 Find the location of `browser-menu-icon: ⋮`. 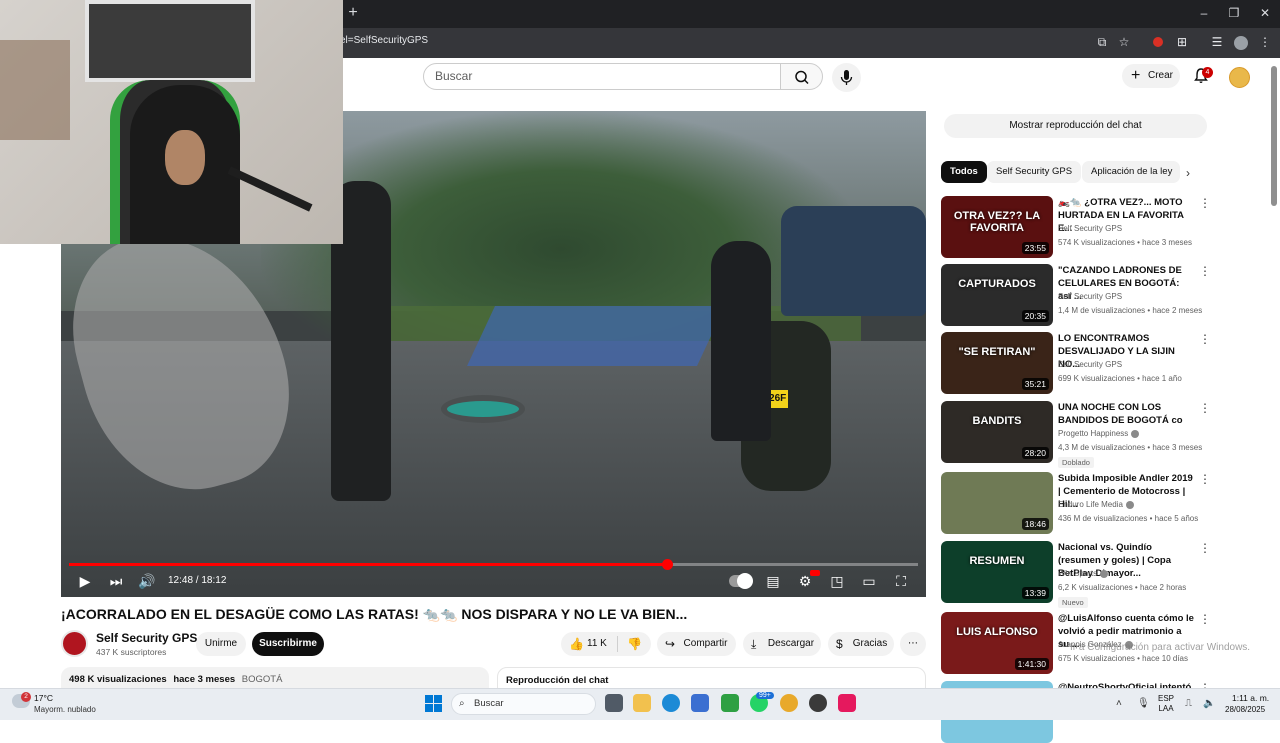

browser-menu-icon: ⋮ is located at coordinates (1265, 42).